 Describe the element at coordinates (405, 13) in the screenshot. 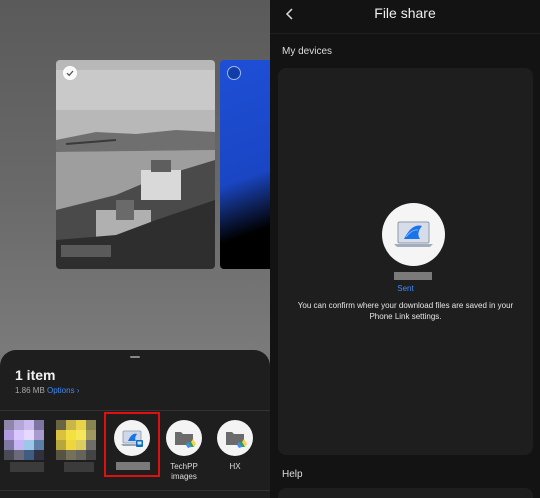

I see `page-title: File share` at that location.